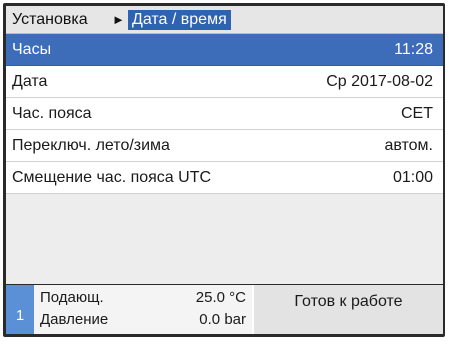 Image resolution: width=449 pixels, height=347 pixels. Describe the element at coordinates (224, 178) in the screenshot. I see `setting-row-utc-offset: Смещение час. пояса UTC 01:00` at that location.